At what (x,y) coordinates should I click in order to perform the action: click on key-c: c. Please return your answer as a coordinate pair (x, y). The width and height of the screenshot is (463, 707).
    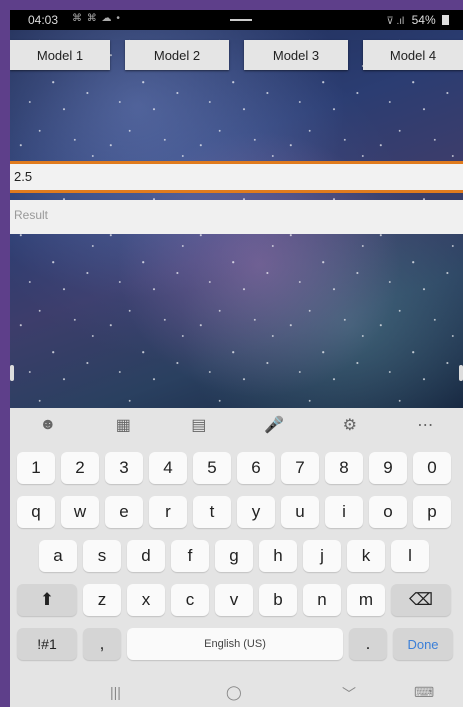
    Looking at the image, I should click on (190, 600).